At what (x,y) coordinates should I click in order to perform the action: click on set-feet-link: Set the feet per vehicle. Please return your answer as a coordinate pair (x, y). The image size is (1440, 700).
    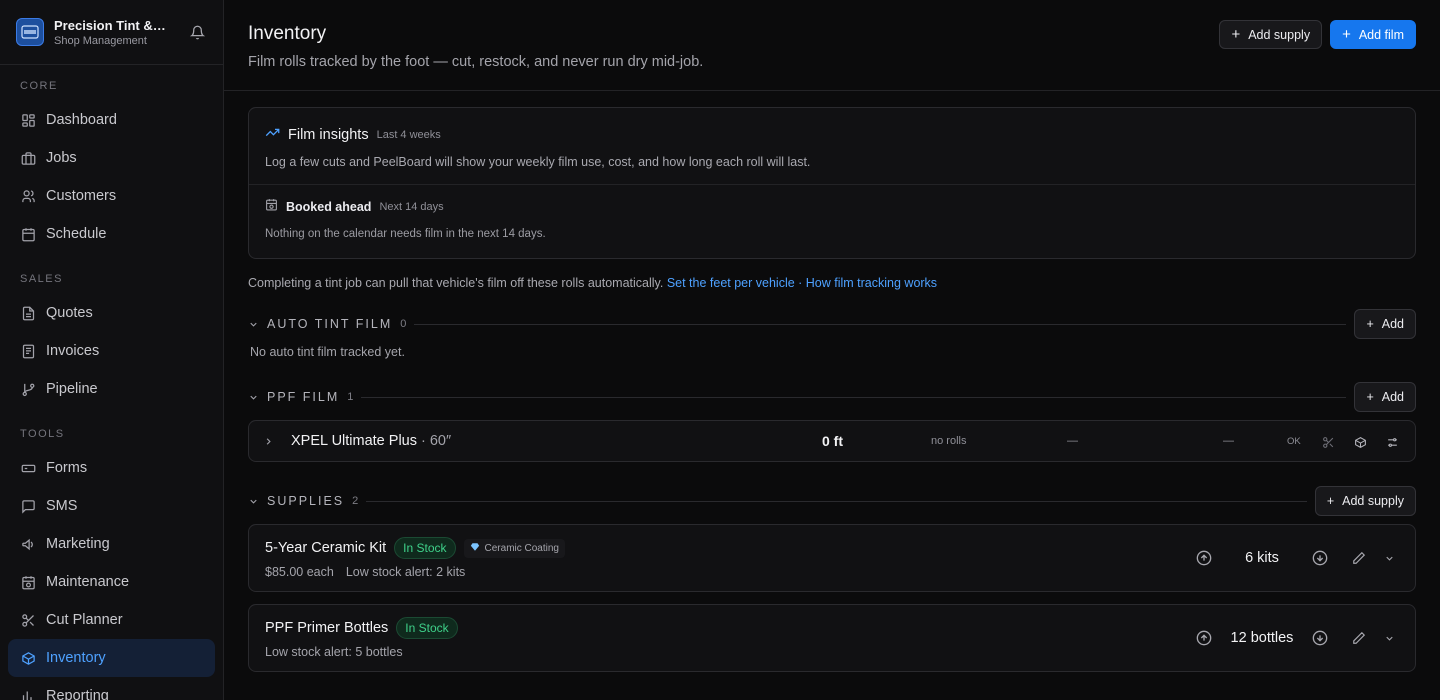
    Looking at the image, I should click on (731, 283).